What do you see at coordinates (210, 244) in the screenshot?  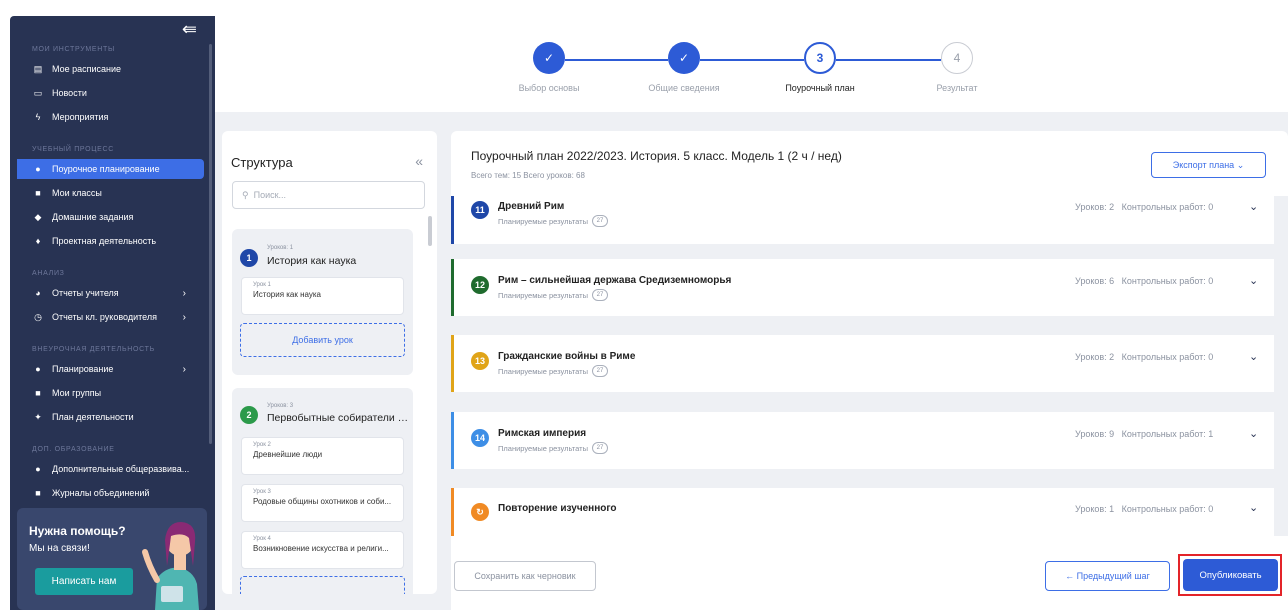 I see `sidebar-scrollbar` at bounding box center [210, 244].